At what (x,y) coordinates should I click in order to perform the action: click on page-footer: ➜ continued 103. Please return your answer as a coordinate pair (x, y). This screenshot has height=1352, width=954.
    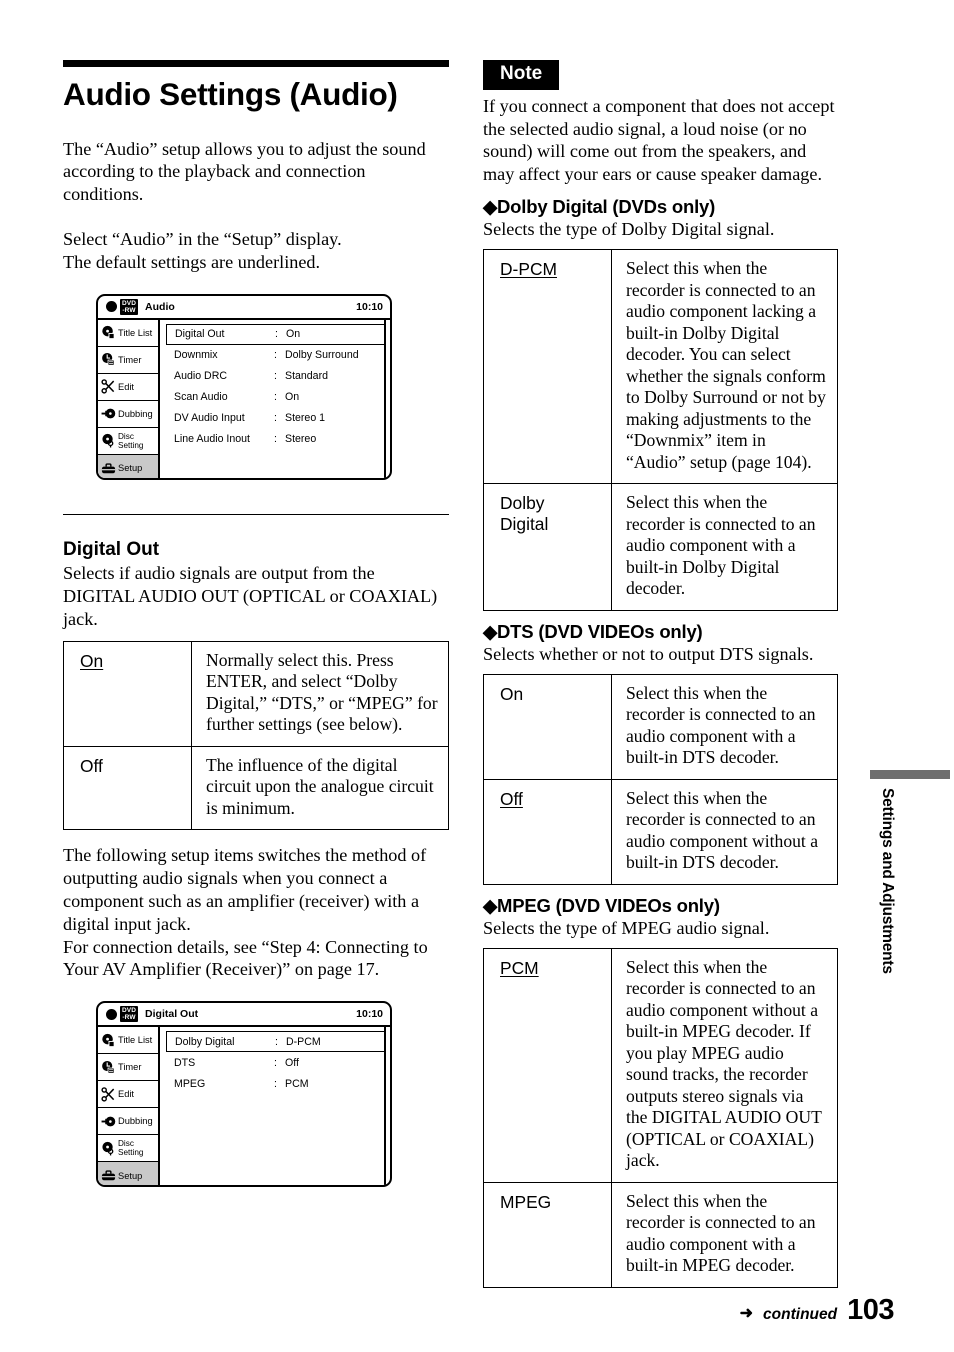
    Looking at the image, I should click on (817, 1310).